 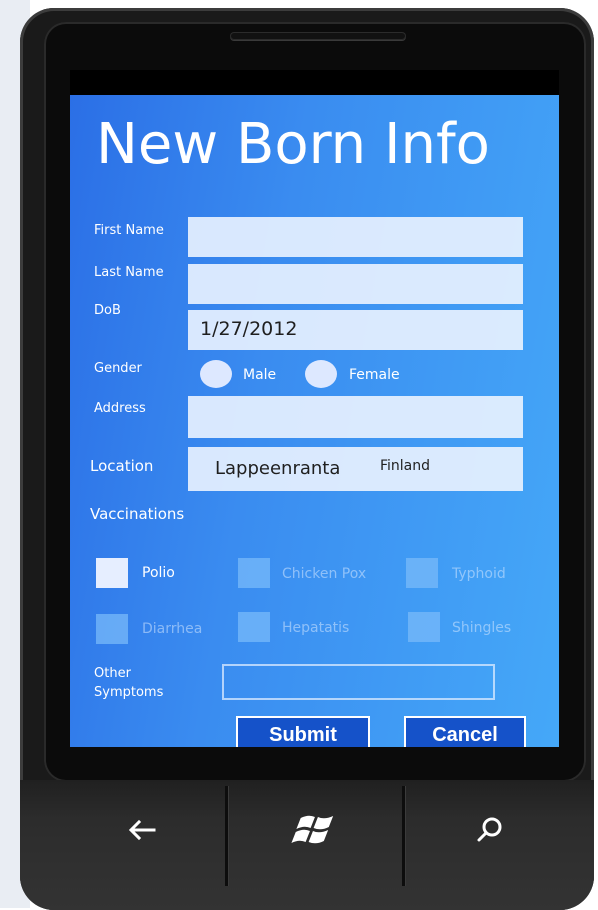 I want to click on diarrhea-label: Diarrhea, so click(x=172, y=629).